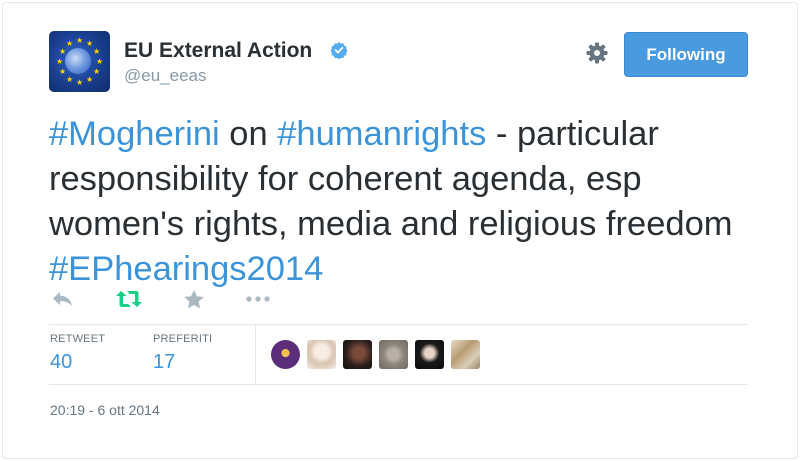 The image size is (800, 461). What do you see at coordinates (129, 299) in the screenshot?
I see `retweet-icon` at bounding box center [129, 299].